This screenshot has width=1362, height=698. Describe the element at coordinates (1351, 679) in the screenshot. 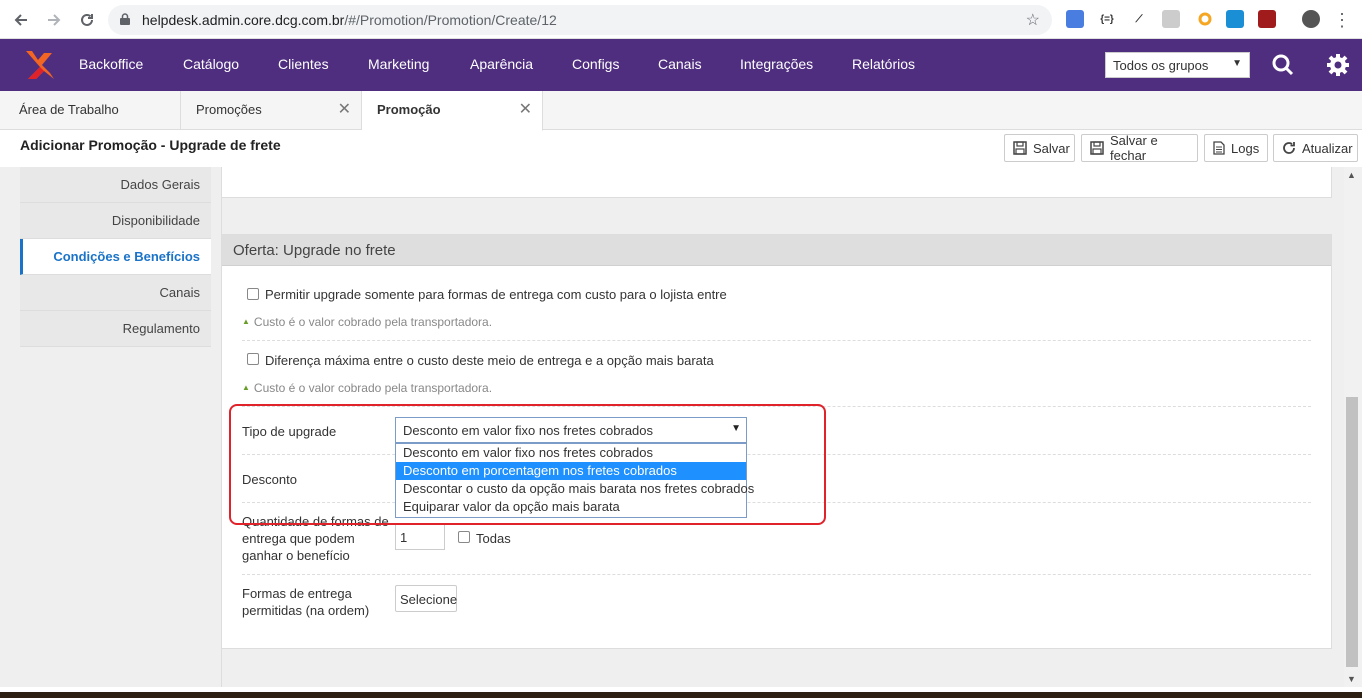

I see `scroll-down-icon: ▼` at that location.